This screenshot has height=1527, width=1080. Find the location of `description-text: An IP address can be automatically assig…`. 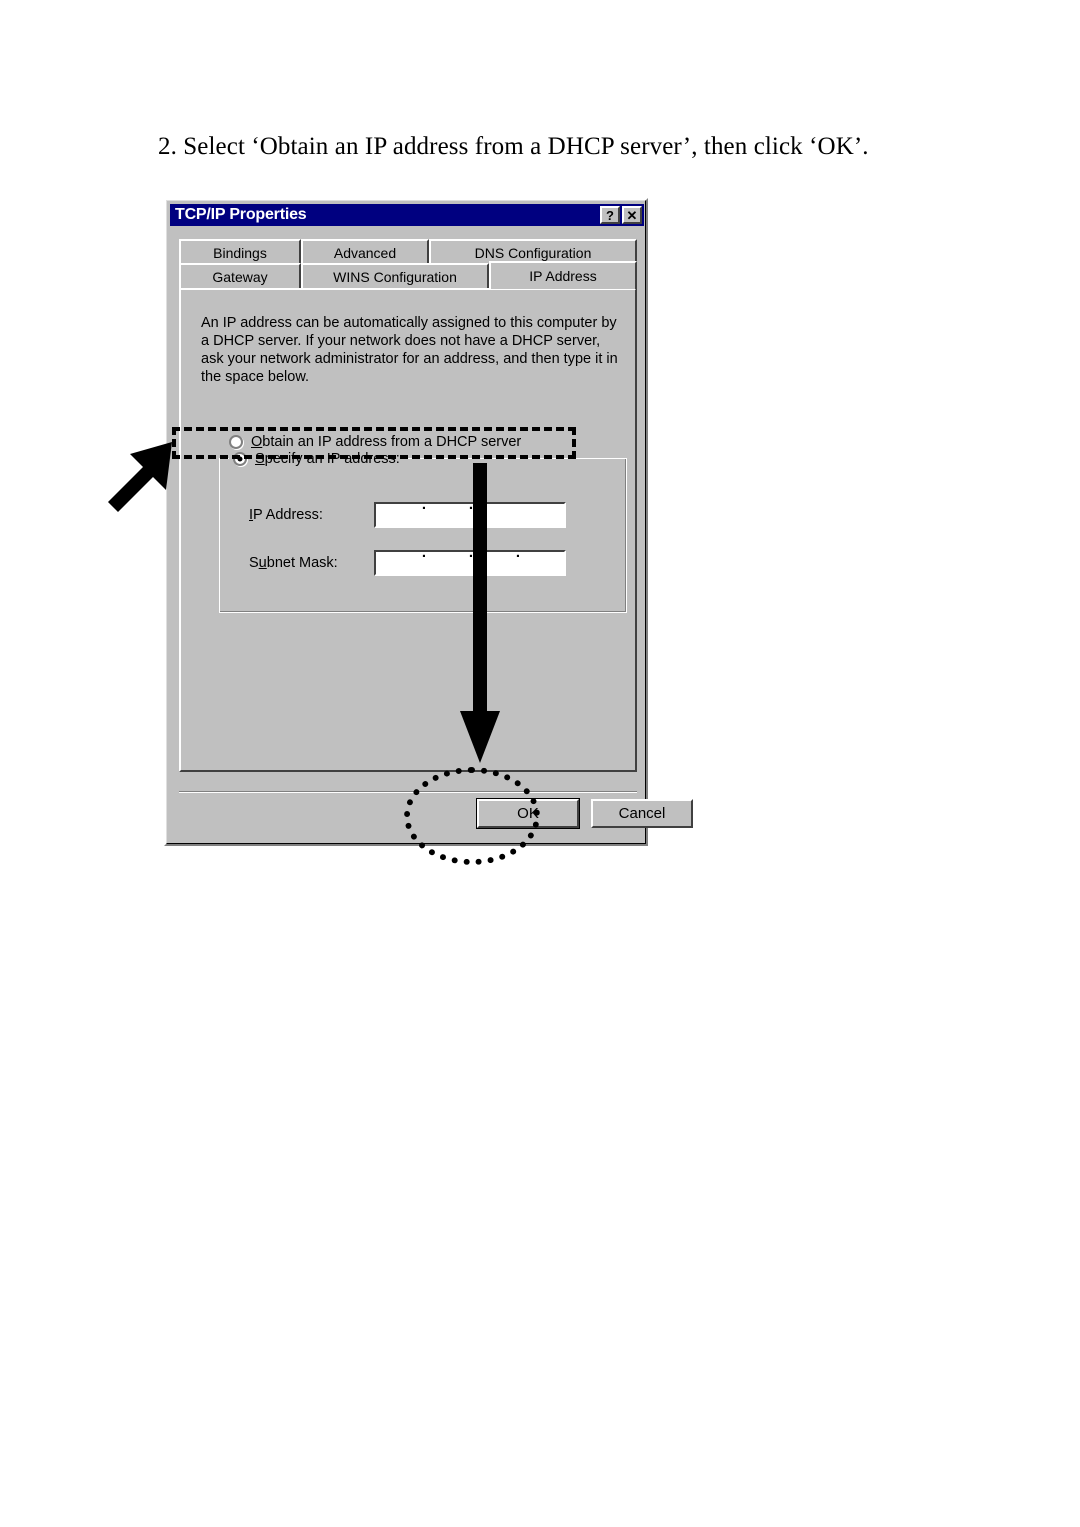

description-text: An IP address can be automatically assig… is located at coordinates (409, 350).